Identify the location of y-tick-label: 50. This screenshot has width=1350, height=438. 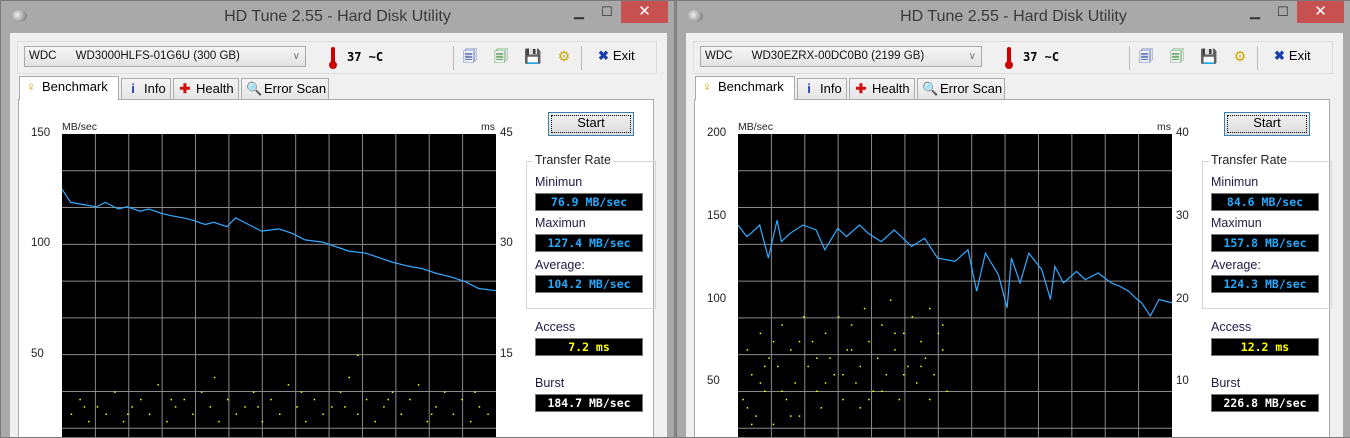
(37, 353).